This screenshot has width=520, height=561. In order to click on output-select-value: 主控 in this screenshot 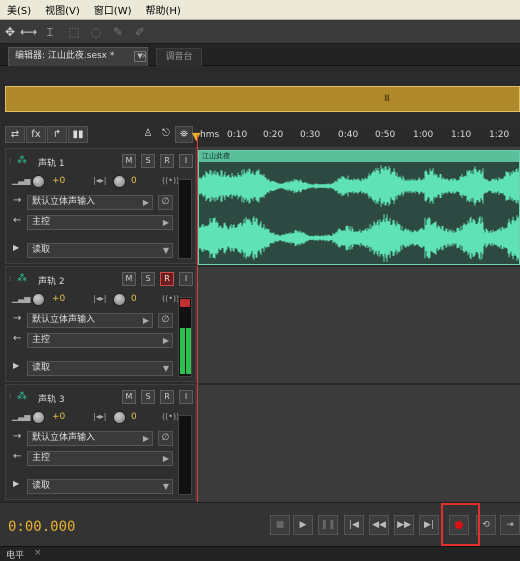, I will do `click(41, 222)`.